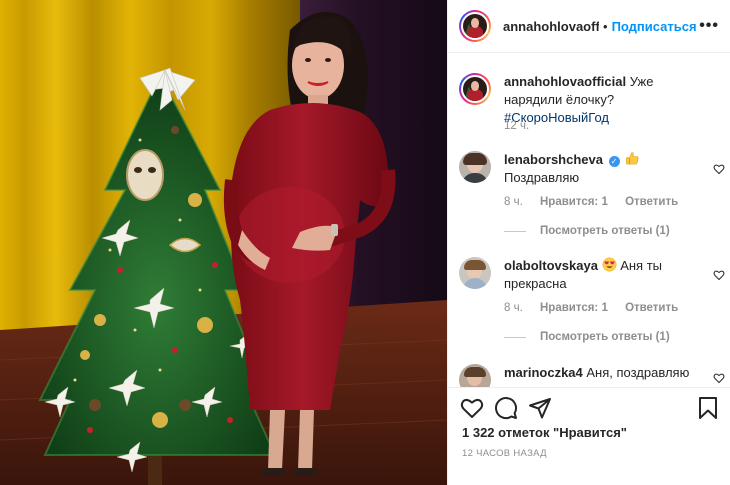 This screenshot has width=730, height=485. I want to click on thumbs-up-icon, so click(632, 158).